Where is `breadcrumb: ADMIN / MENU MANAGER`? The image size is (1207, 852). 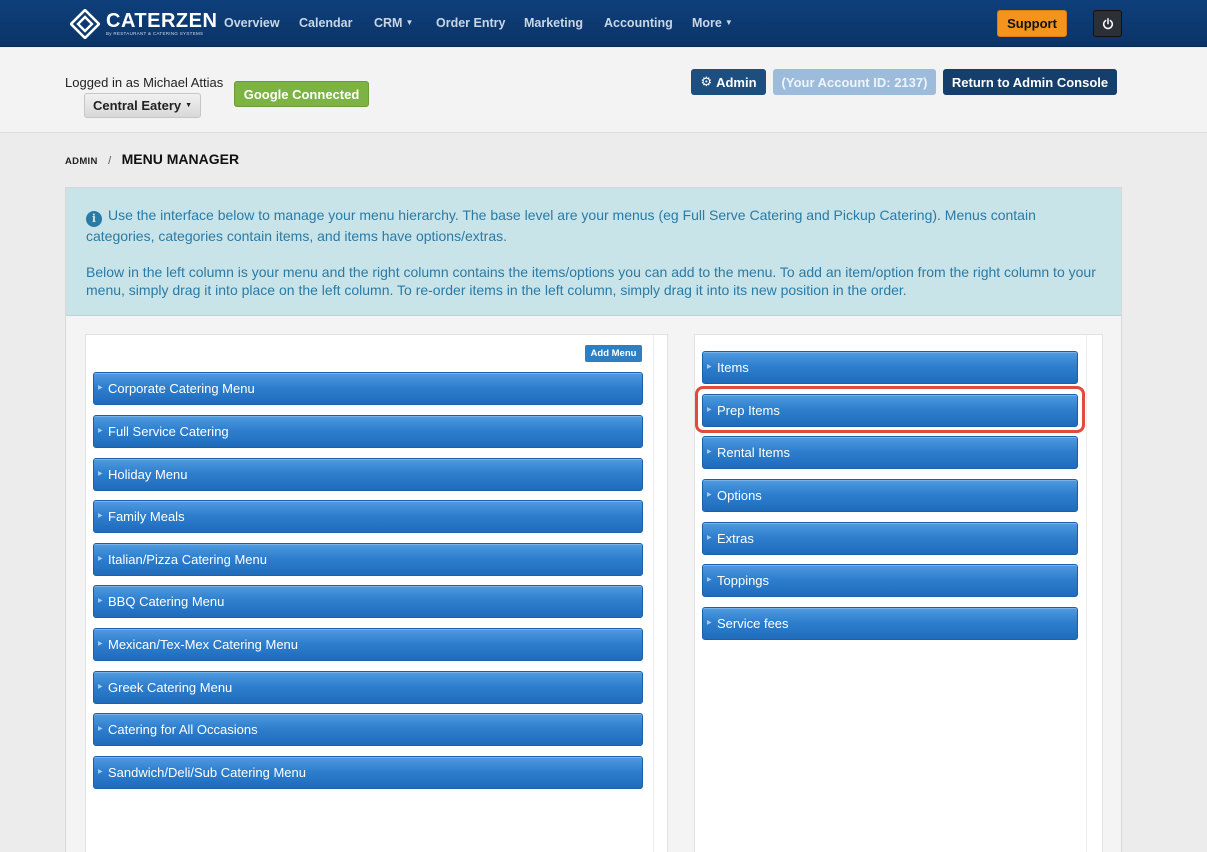
breadcrumb: ADMIN / MENU MANAGER is located at coordinates (152, 160).